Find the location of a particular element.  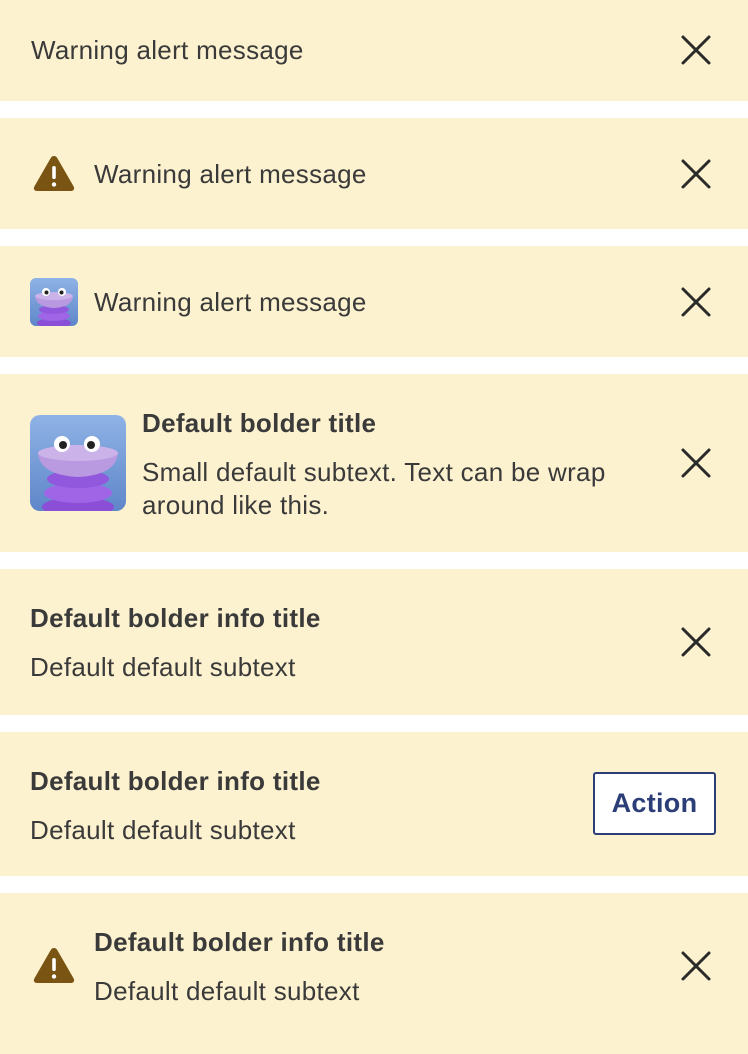

purple-creature-image is located at coordinates (78, 463).